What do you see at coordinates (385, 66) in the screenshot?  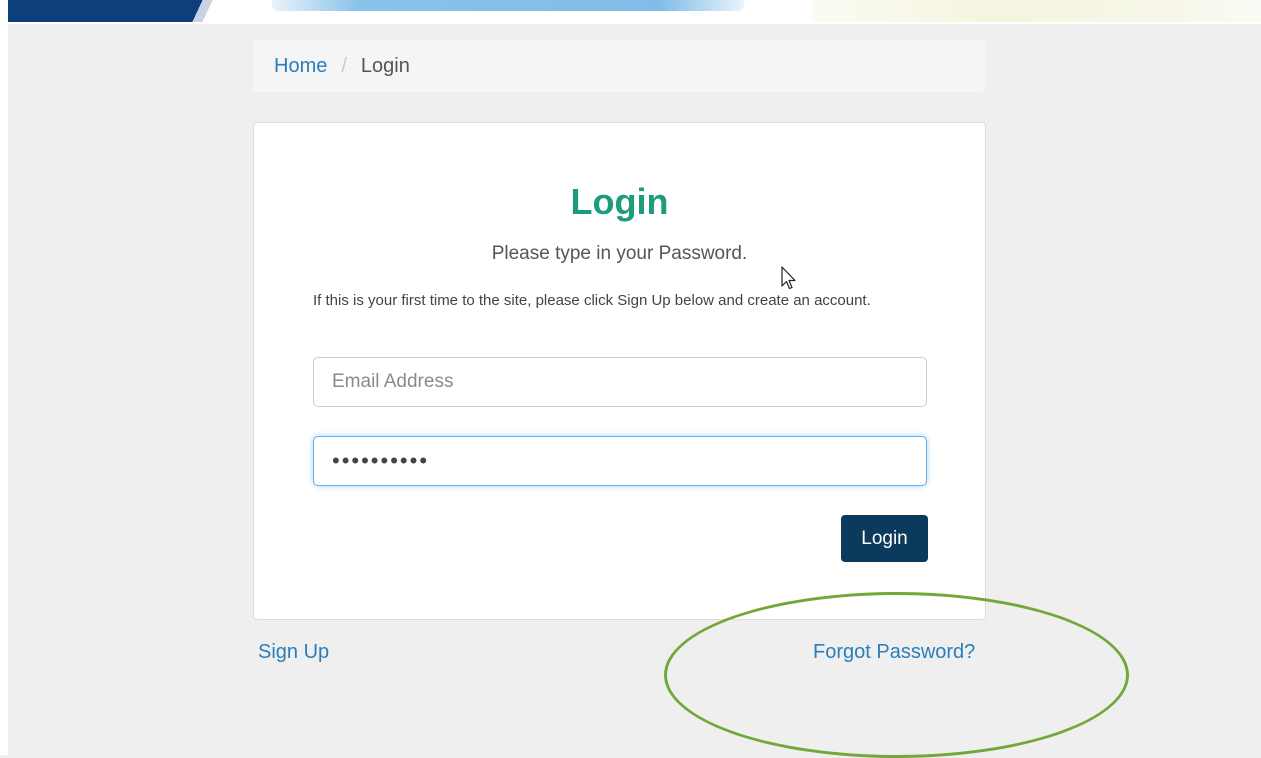 I see `breadcrumb-current: Login` at bounding box center [385, 66].